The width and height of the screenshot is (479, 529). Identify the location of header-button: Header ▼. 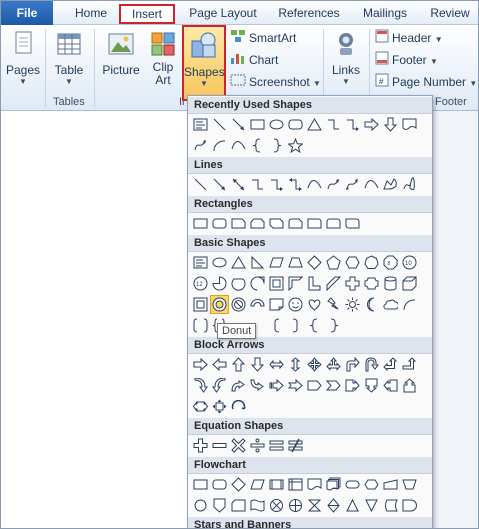
(409, 38).